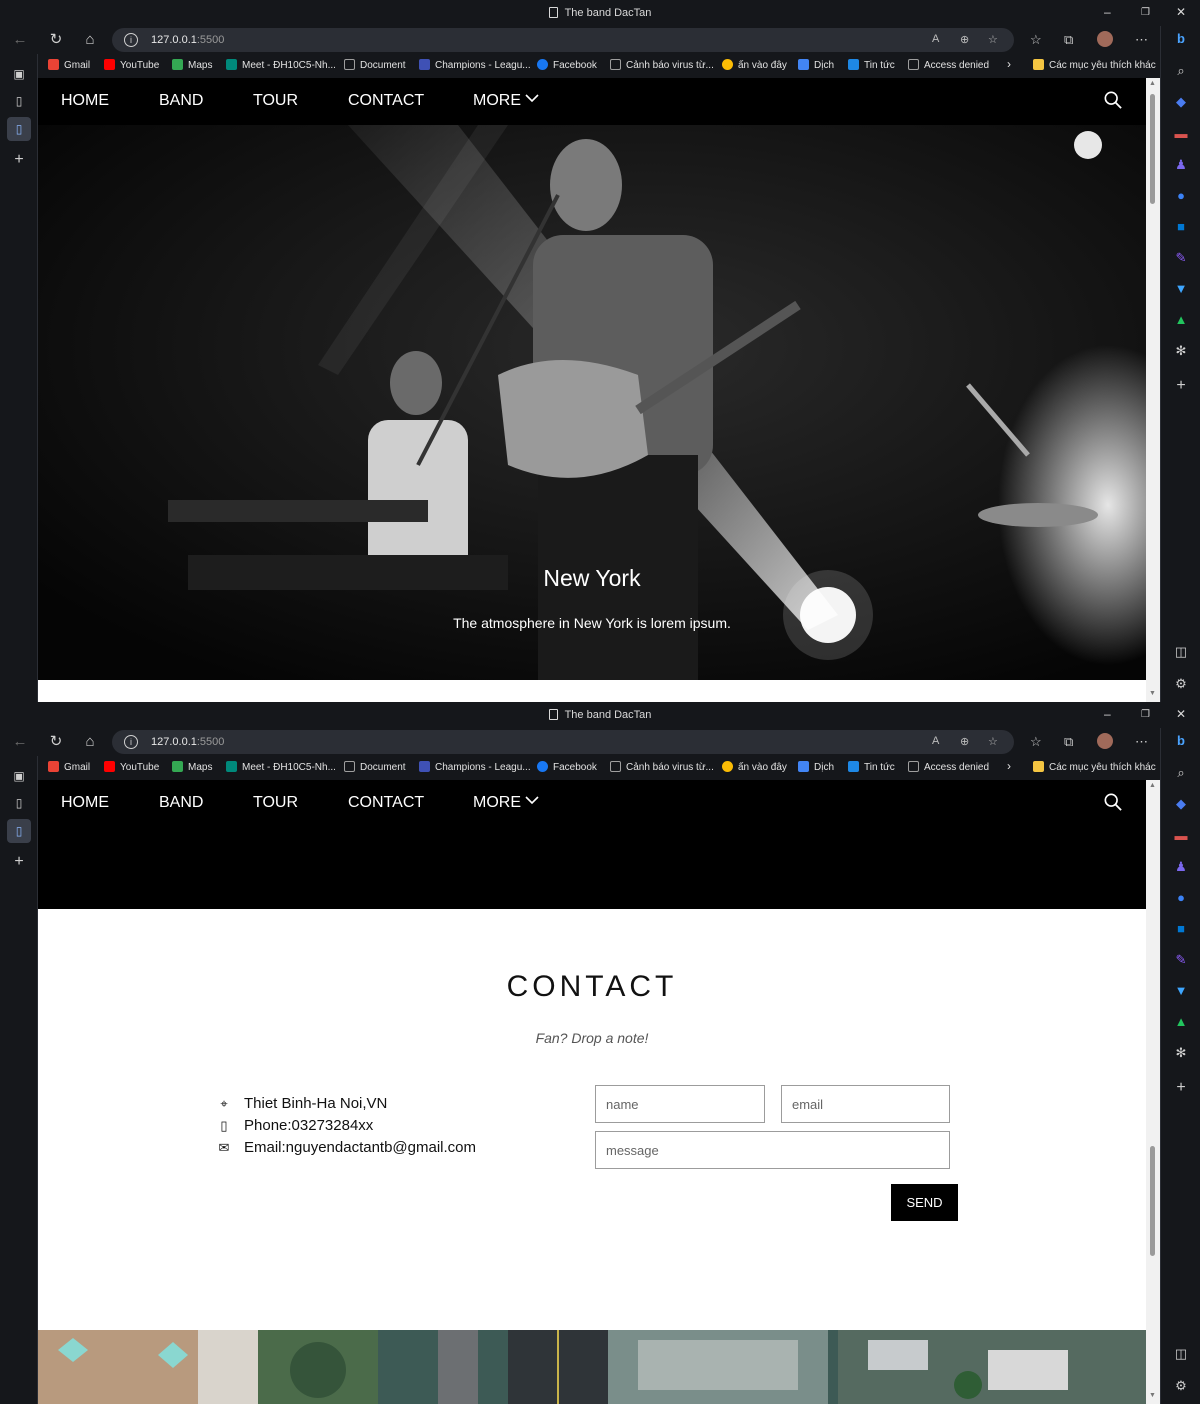 The width and height of the screenshot is (1200, 1404). Describe the element at coordinates (1181, 386) in the screenshot. I see `add-sidebar-app-icon: +` at that location.